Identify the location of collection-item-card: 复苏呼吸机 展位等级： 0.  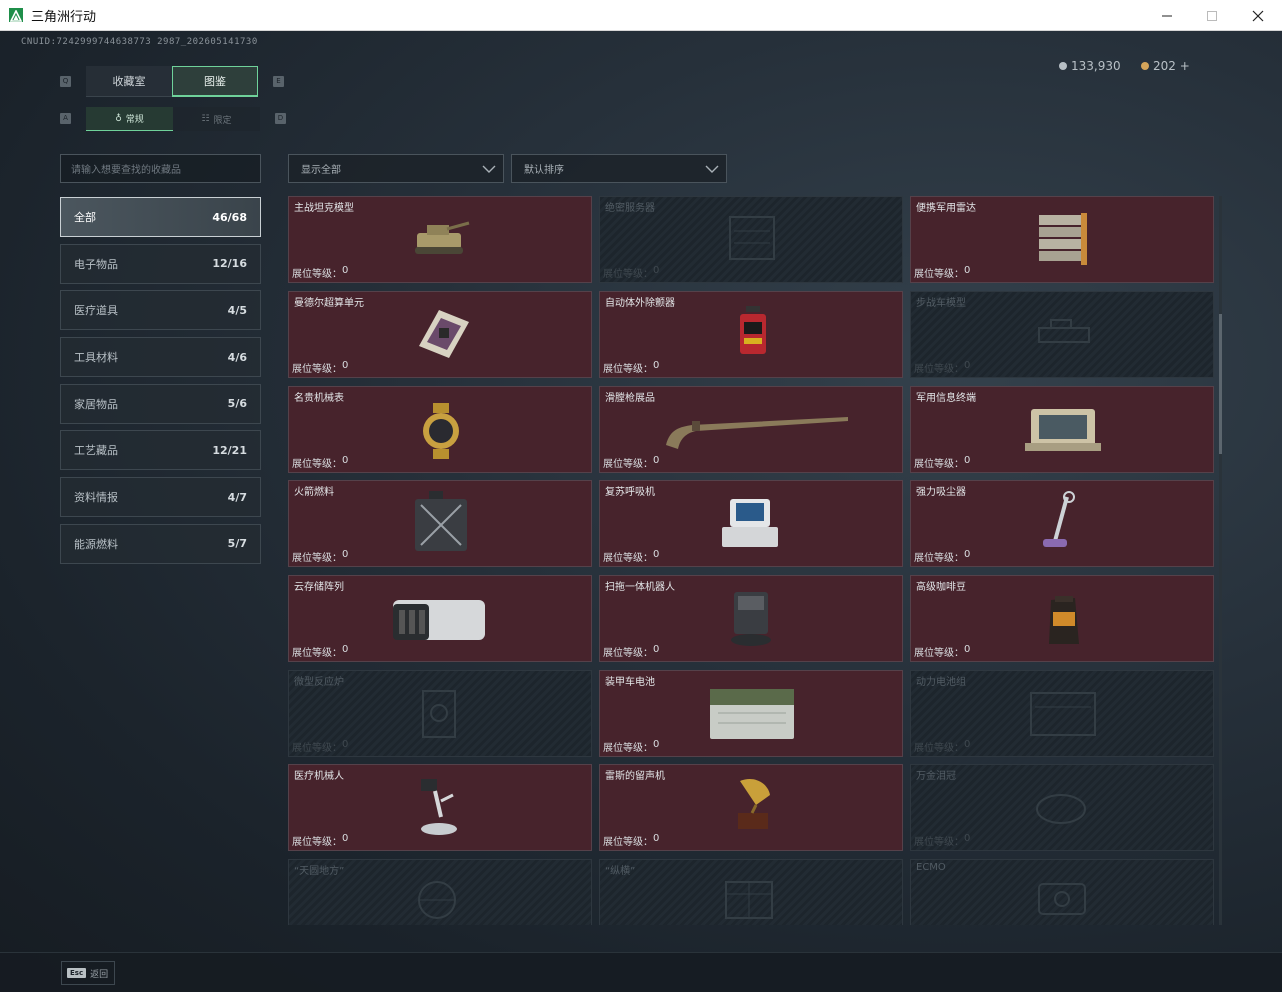
(751, 523).